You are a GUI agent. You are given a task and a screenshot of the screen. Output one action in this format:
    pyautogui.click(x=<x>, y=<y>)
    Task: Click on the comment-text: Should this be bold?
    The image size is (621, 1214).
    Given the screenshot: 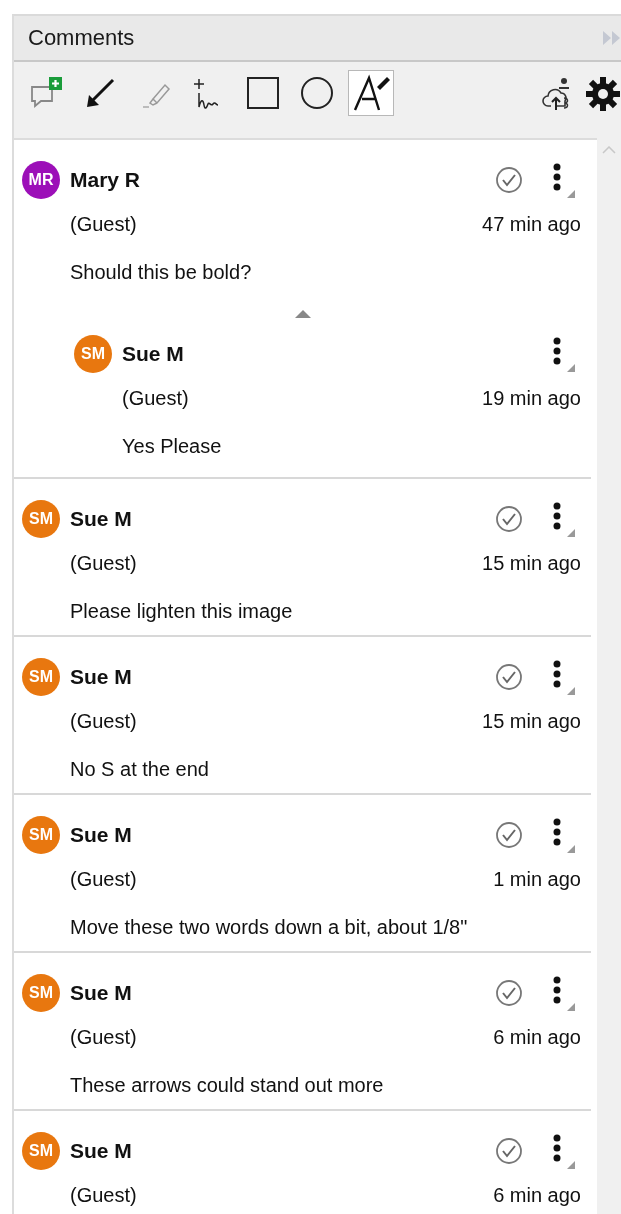 What is the action you would take?
    pyautogui.click(x=161, y=272)
    